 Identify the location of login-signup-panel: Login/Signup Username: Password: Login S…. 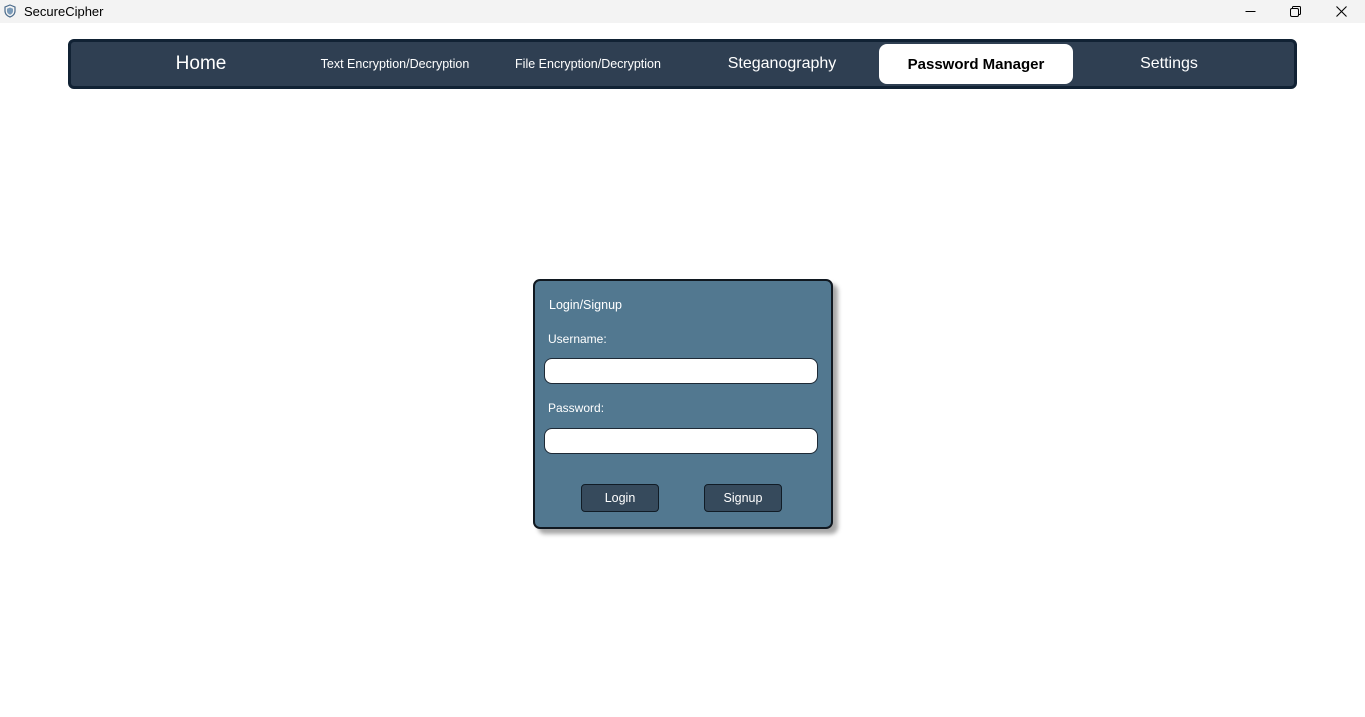
(683, 404).